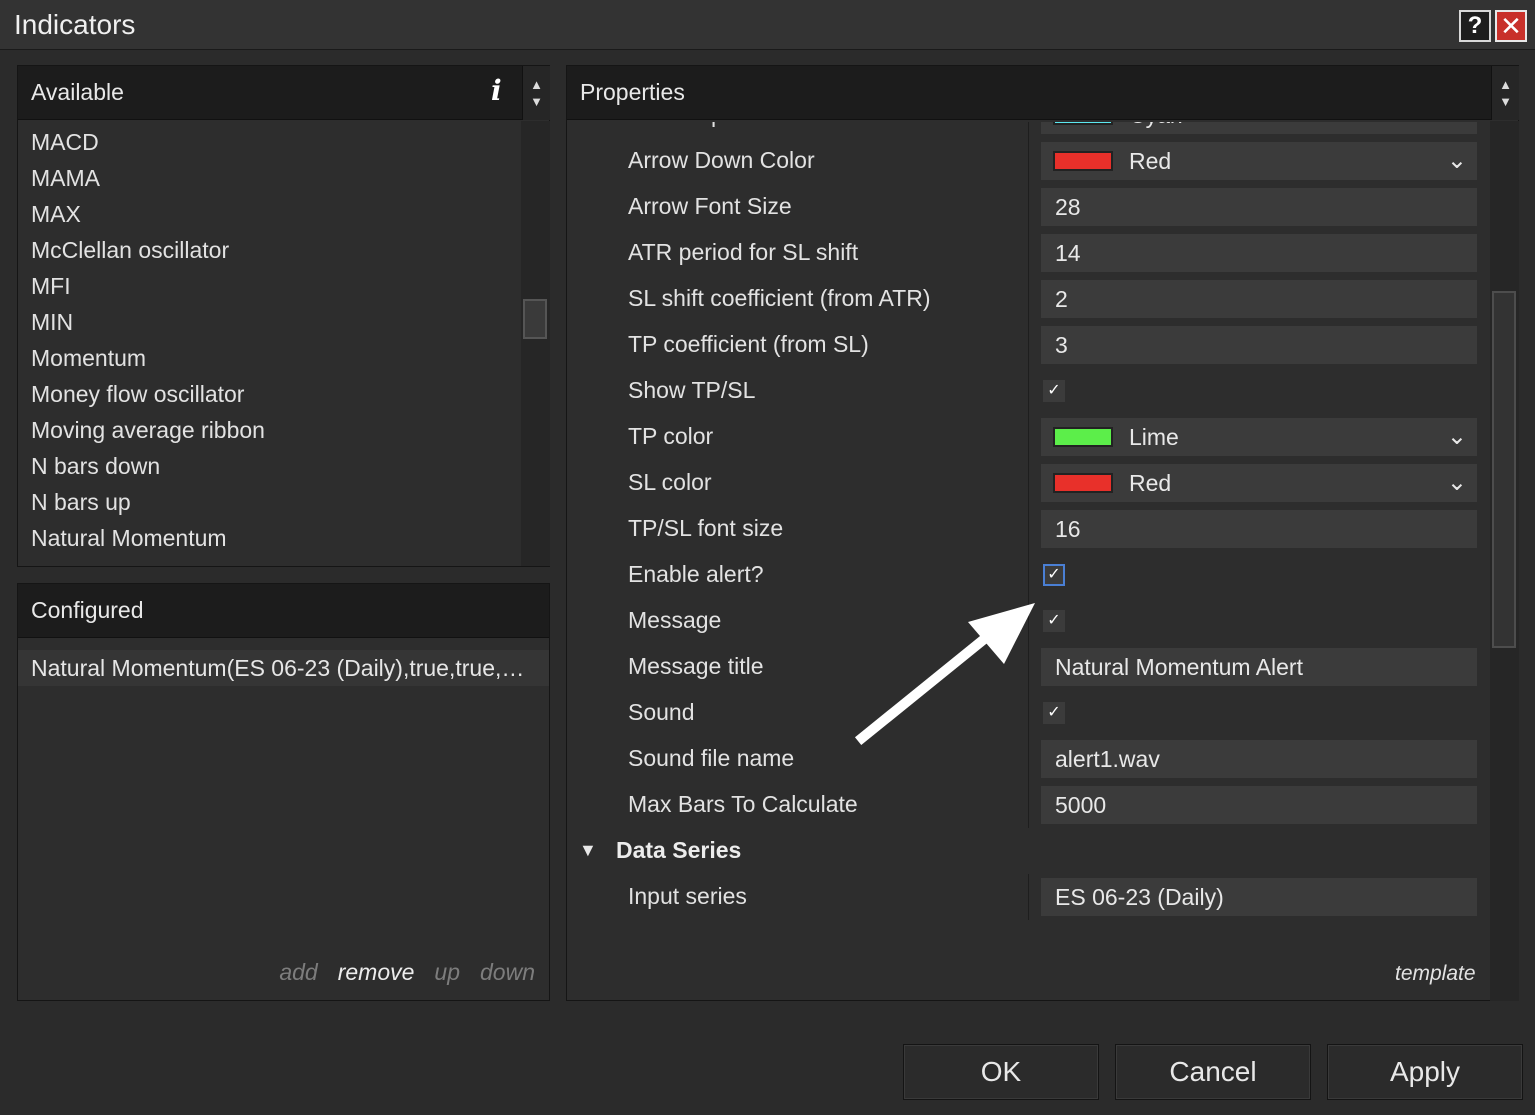  What do you see at coordinates (298, 972) in the screenshot?
I see `add-link: add` at bounding box center [298, 972].